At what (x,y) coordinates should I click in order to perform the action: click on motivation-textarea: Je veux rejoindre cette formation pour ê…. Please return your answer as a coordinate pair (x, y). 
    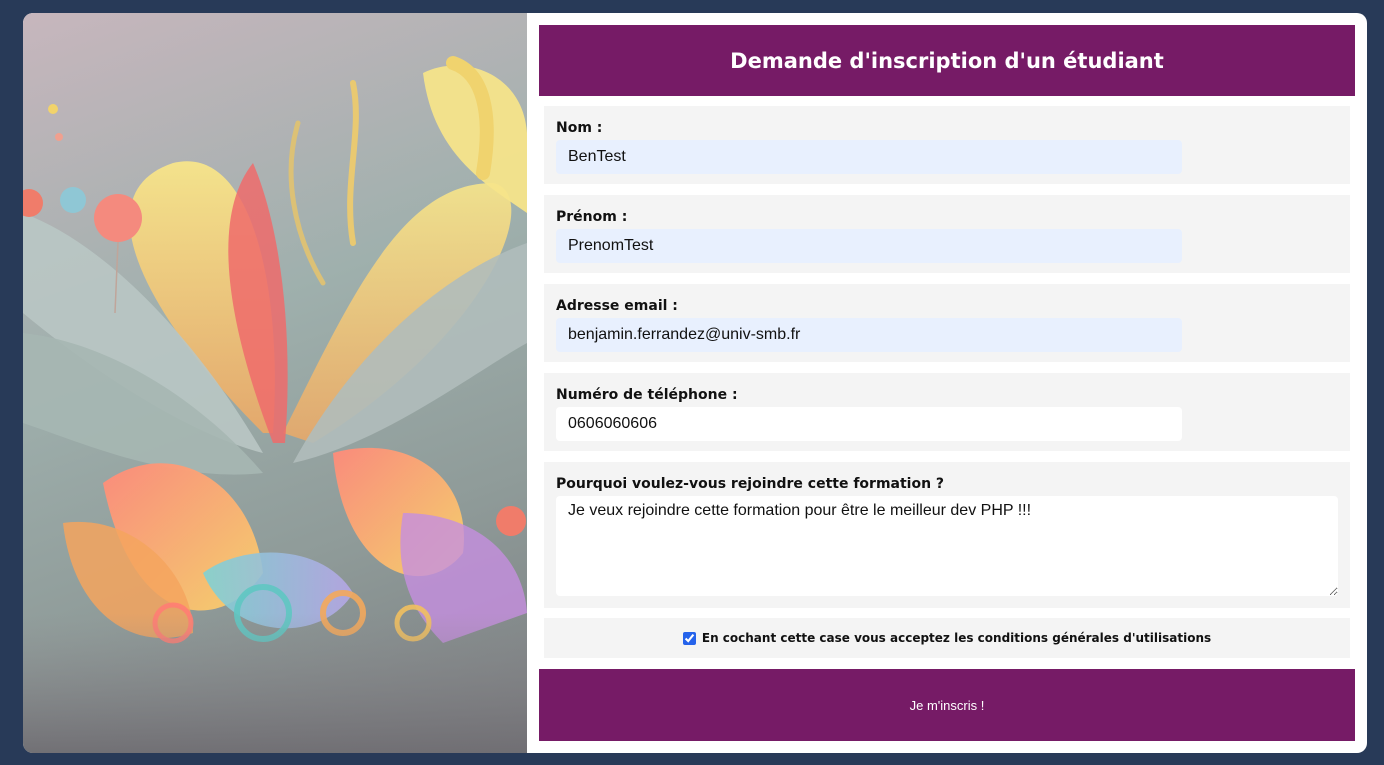
    Looking at the image, I should click on (947, 546).